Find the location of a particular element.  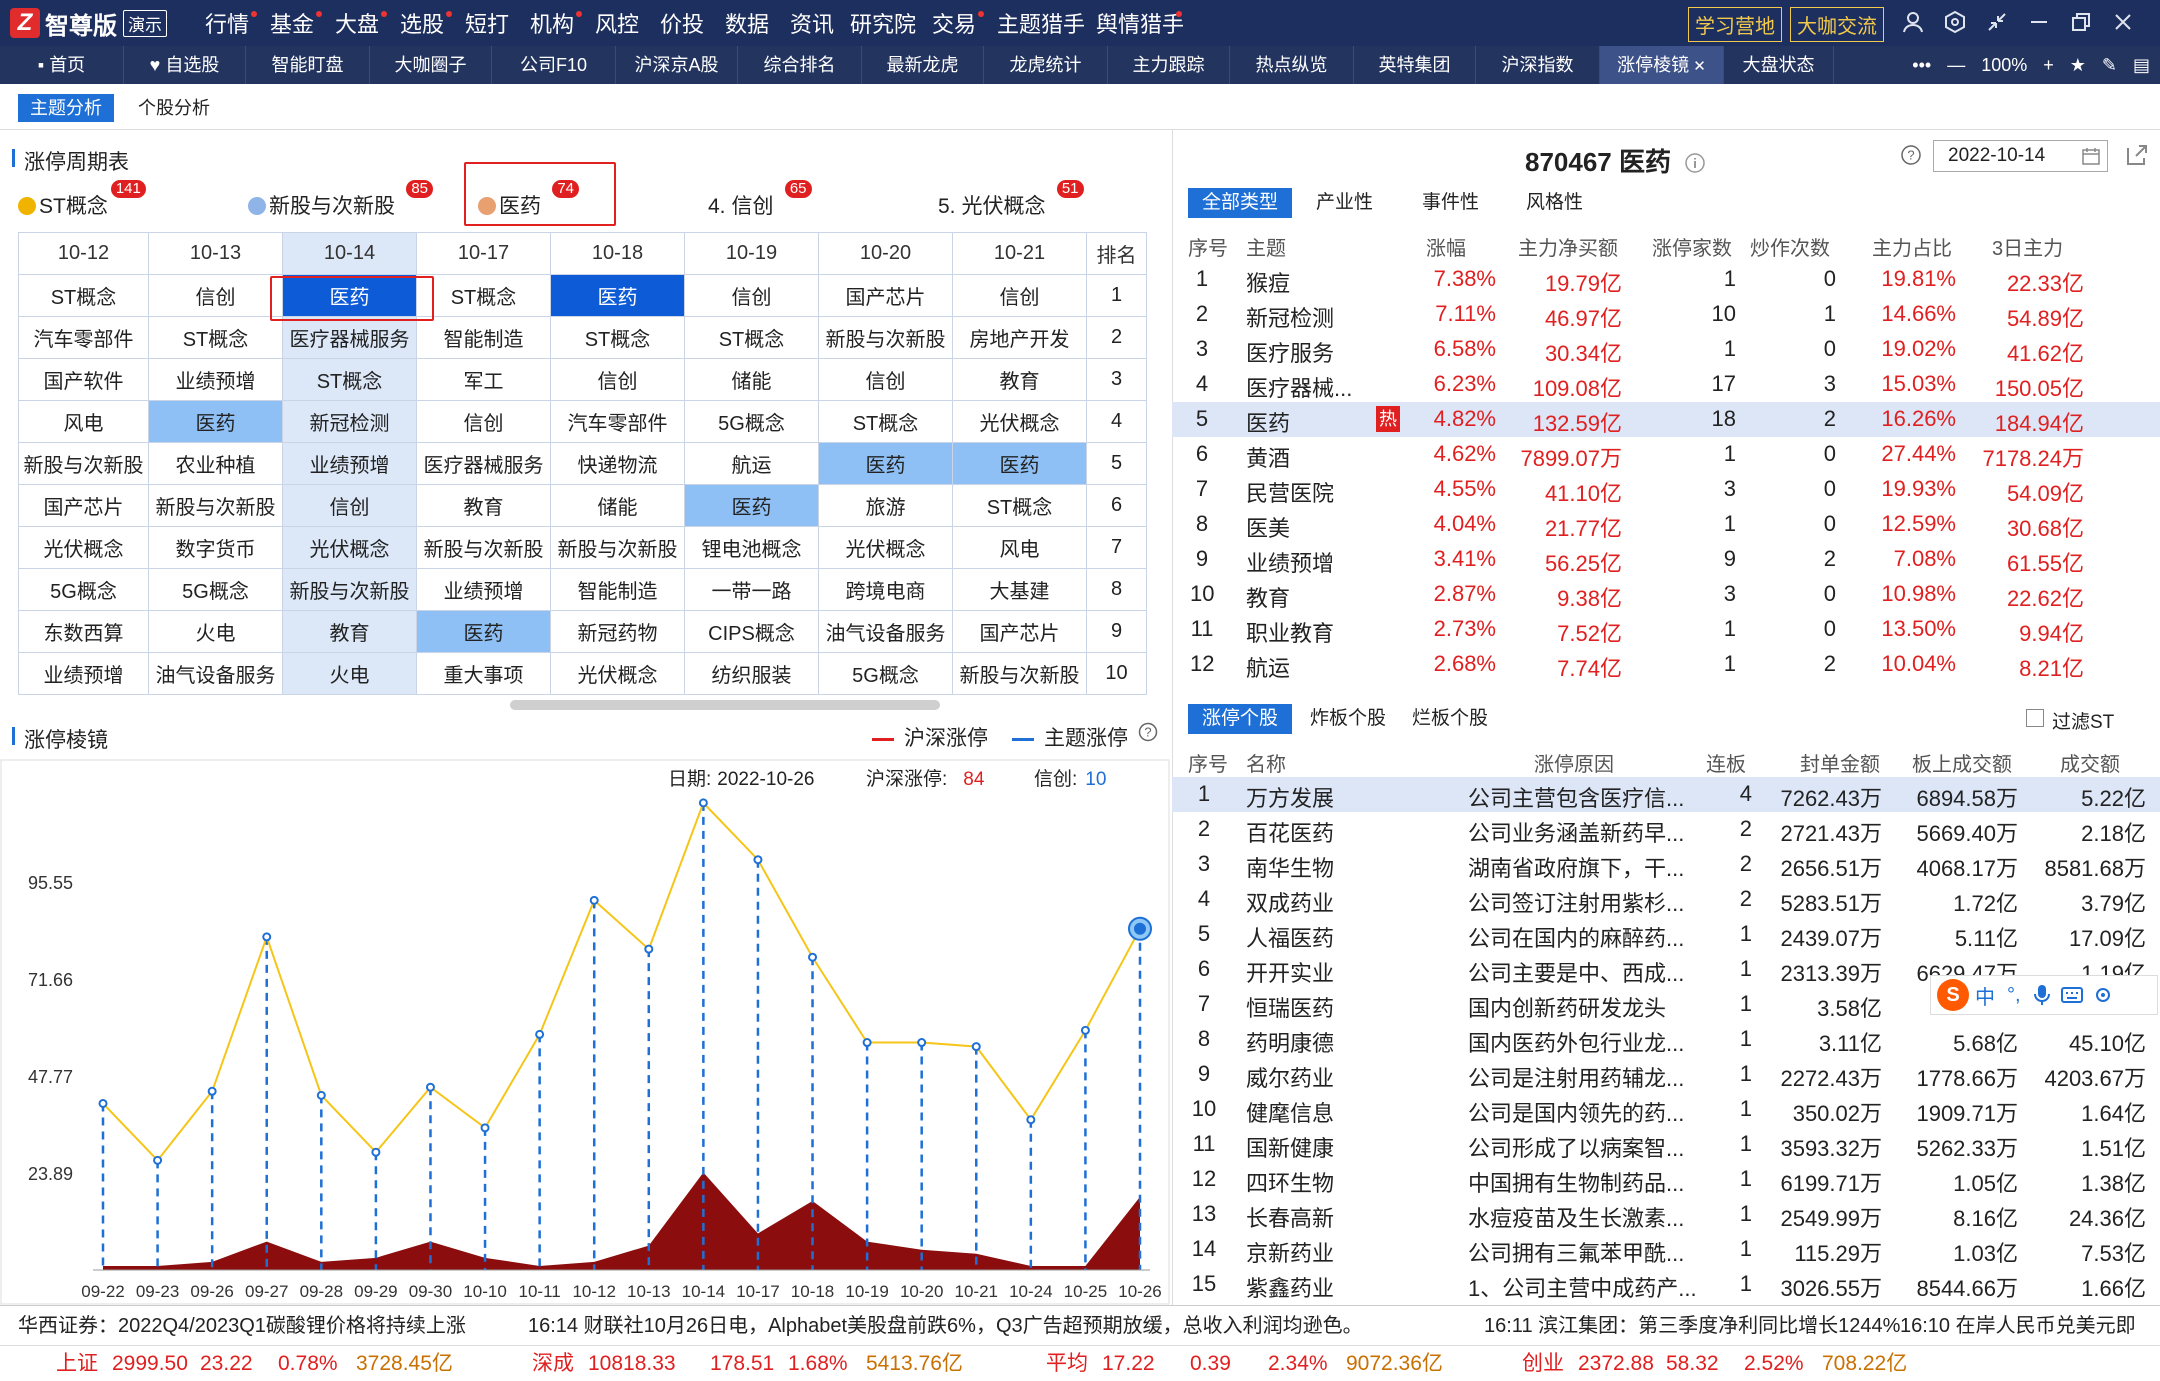

cycle-date-header: 10-18 is located at coordinates (617, 253).